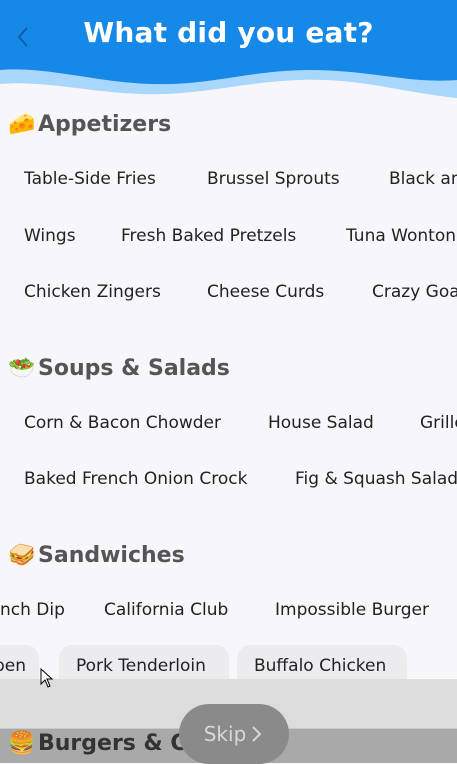 This screenshot has height=764, width=457. Describe the element at coordinates (105, 124) in the screenshot. I see `section-title: Appetizers` at that location.